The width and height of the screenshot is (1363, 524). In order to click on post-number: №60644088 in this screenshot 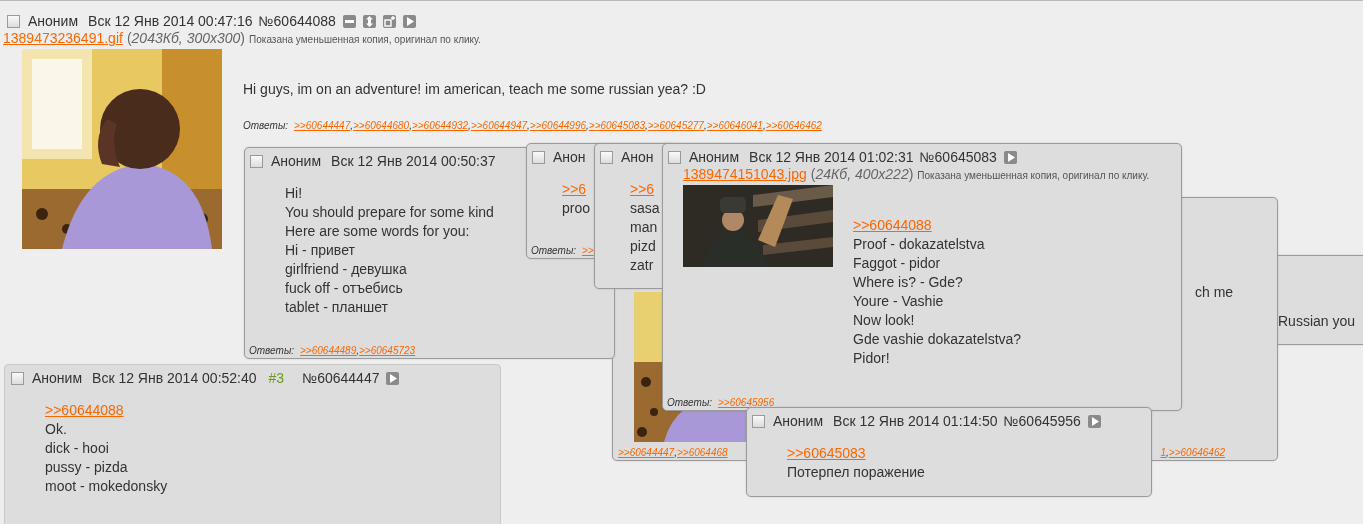, I will do `click(297, 21)`.